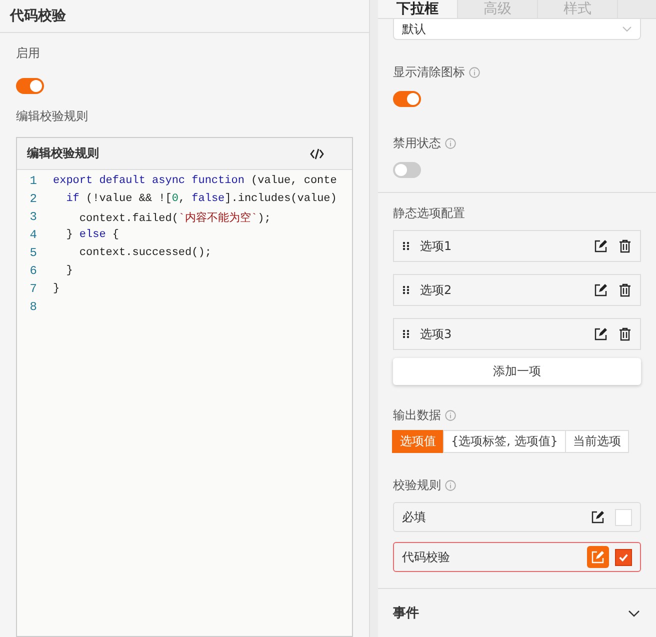 The image size is (656, 637). What do you see at coordinates (32, 199) in the screenshot?
I see `line-number: 2` at bounding box center [32, 199].